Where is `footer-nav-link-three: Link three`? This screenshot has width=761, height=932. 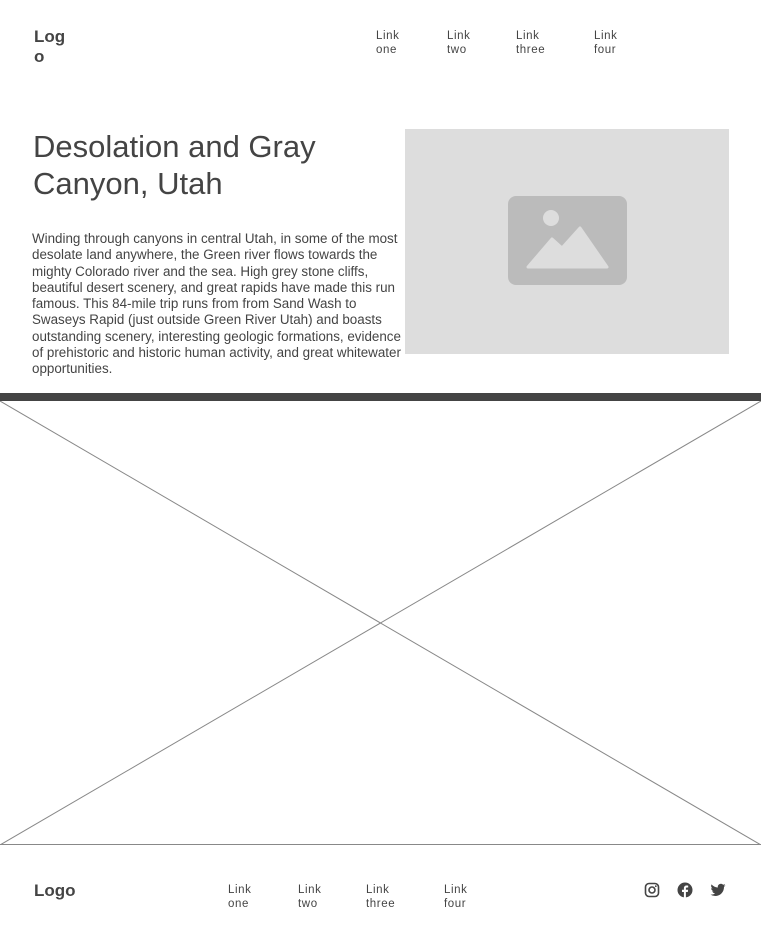
footer-nav-link-three: Link three is located at coordinates (380, 897).